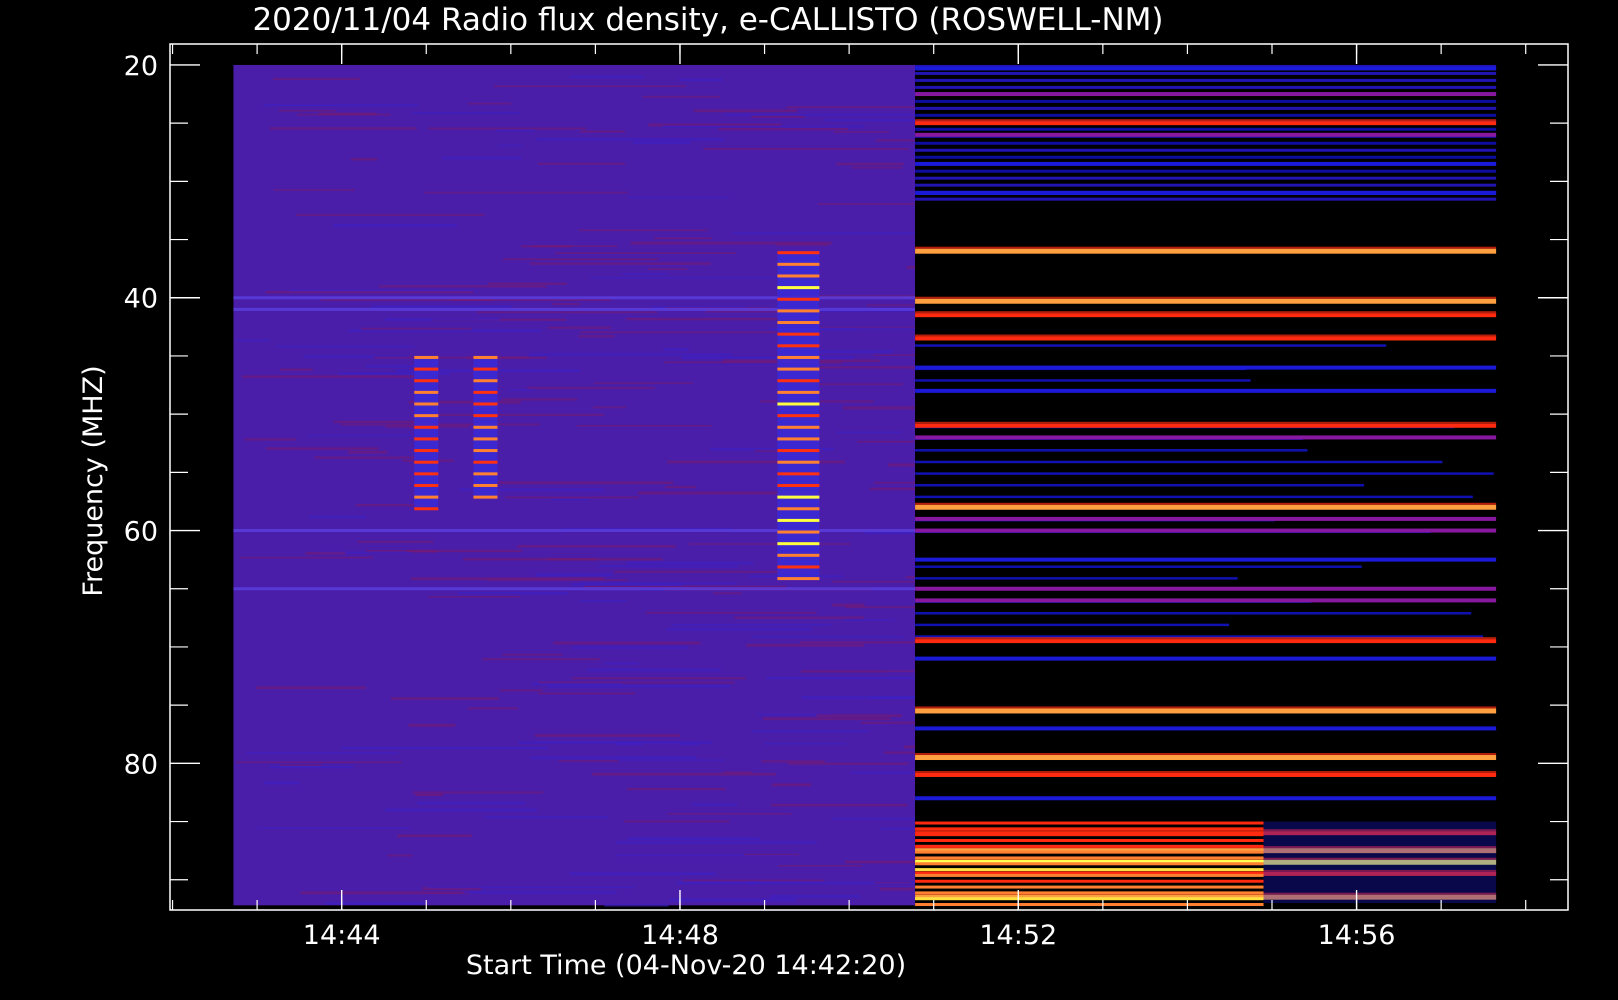 The width and height of the screenshot is (1618, 1000). Describe the element at coordinates (342, 935) in the screenshot. I see `x-tick-label: 14:44` at that location.